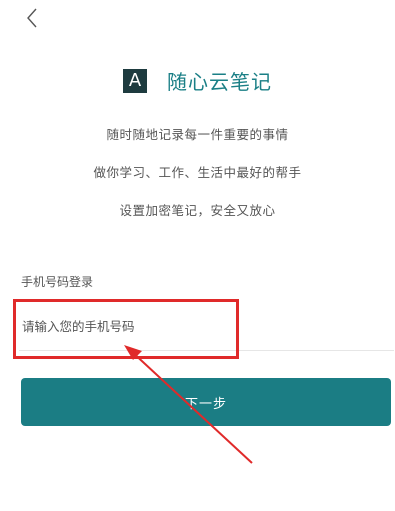  I want to click on phone-login-label: 手机号码登录, so click(57, 282).